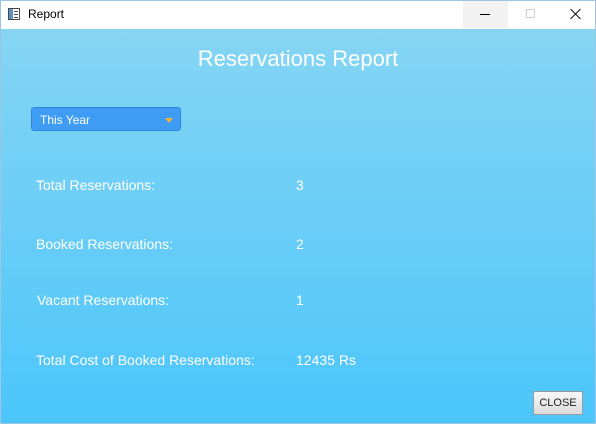 The image size is (596, 424). Describe the element at coordinates (104, 244) in the screenshot. I see `booked-reservations-label: Booked Reservations:` at that location.